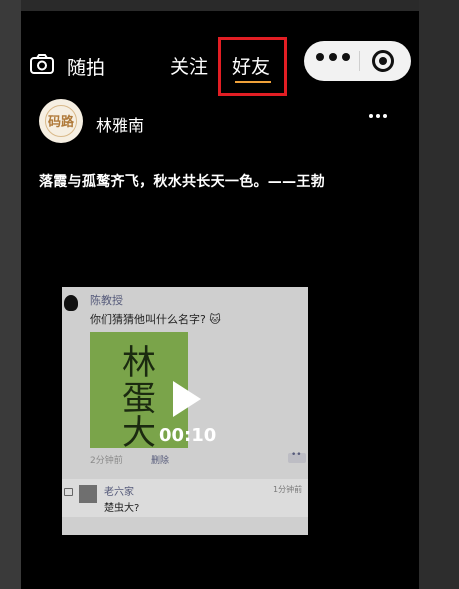 The image size is (459, 589). I want to click on video-duration: 00:10, so click(188, 435).